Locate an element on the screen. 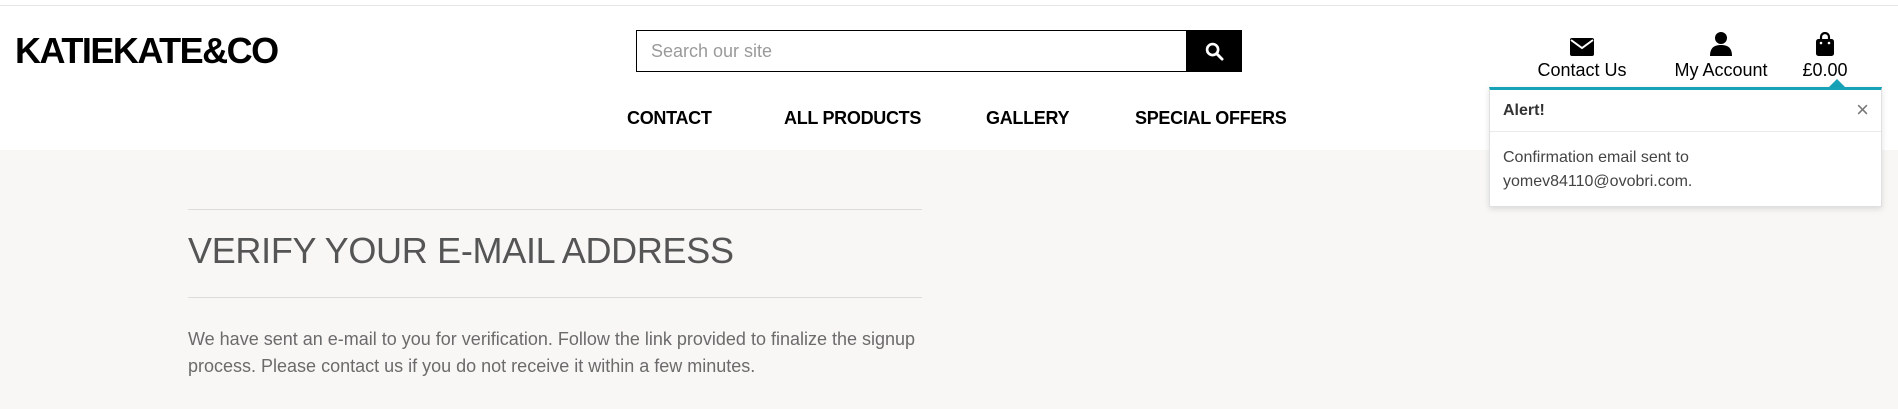  bag-total: £0.00 is located at coordinates (1825, 70).